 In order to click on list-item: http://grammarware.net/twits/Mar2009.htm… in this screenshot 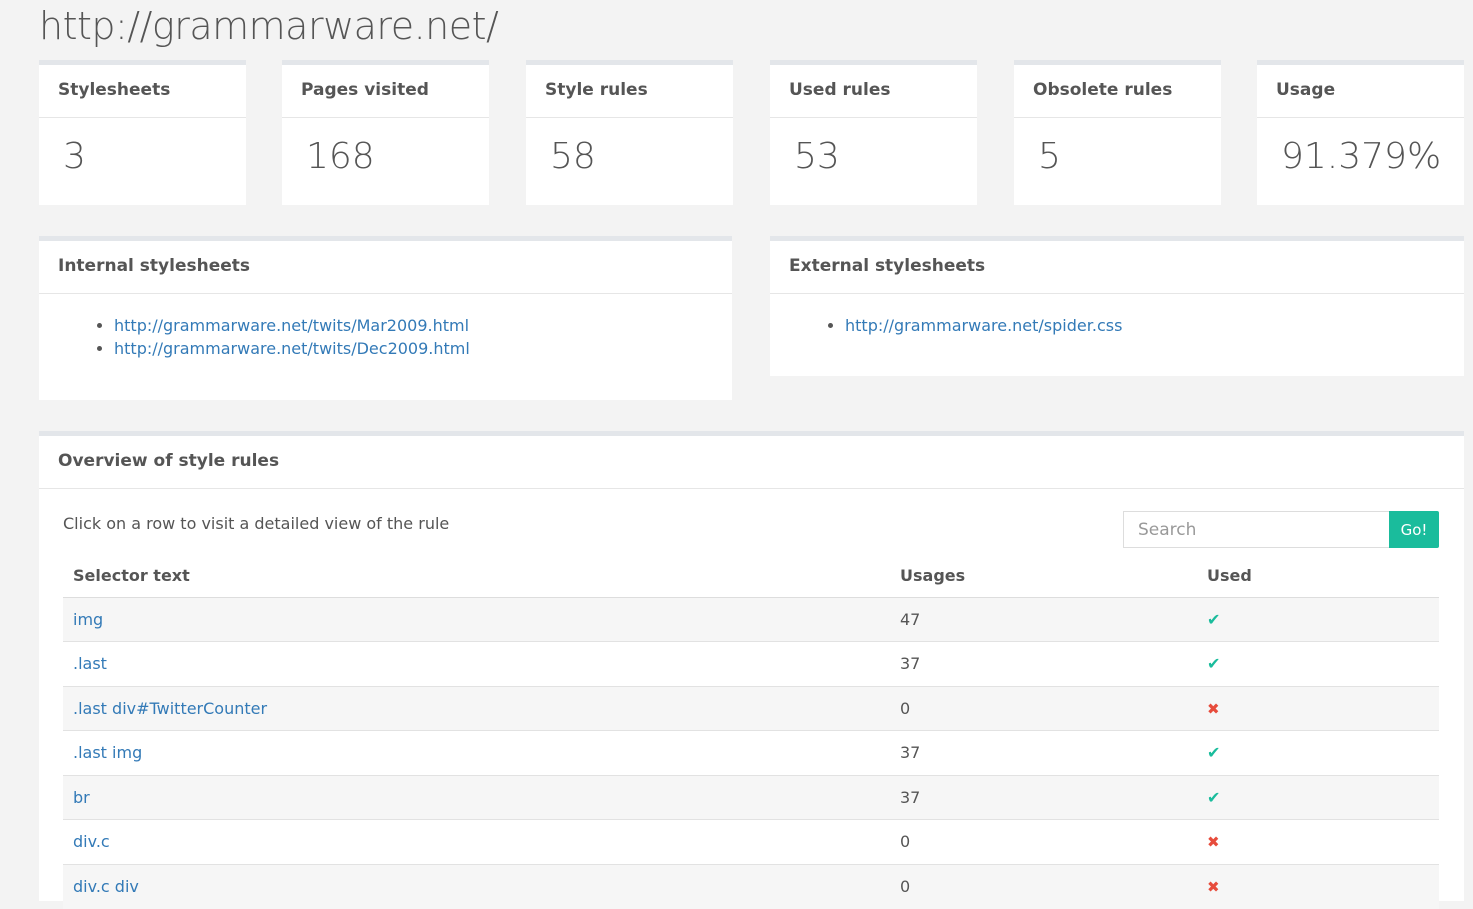, I will do `click(423, 325)`.